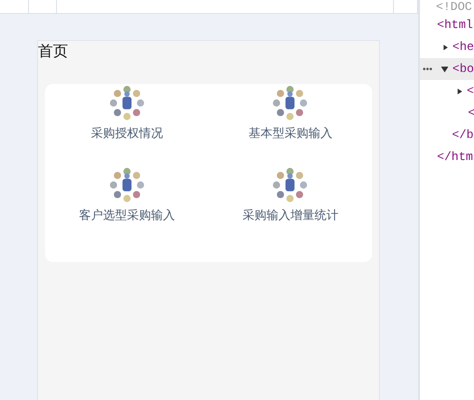 The width and height of the screenshot is (474, 400). I want to click on element-tag: <, so click(470, 91).